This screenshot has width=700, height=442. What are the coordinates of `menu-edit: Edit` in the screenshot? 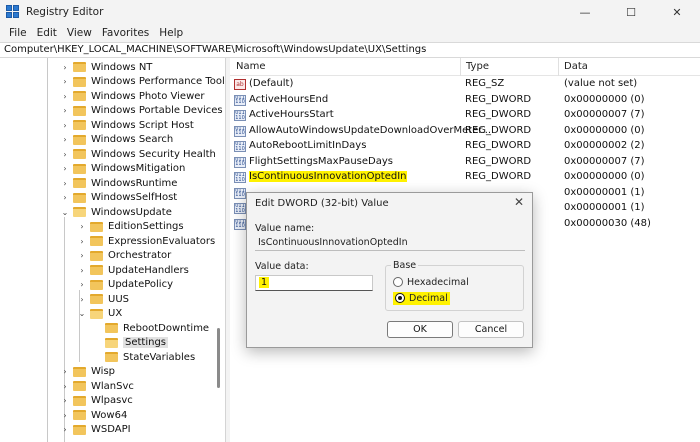 It's located at (47, 33).